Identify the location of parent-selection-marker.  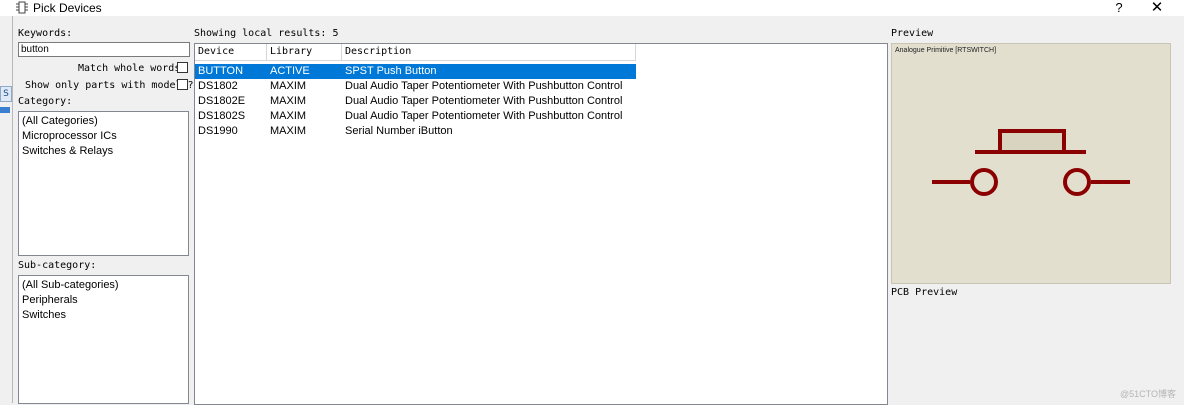
(5, 110).